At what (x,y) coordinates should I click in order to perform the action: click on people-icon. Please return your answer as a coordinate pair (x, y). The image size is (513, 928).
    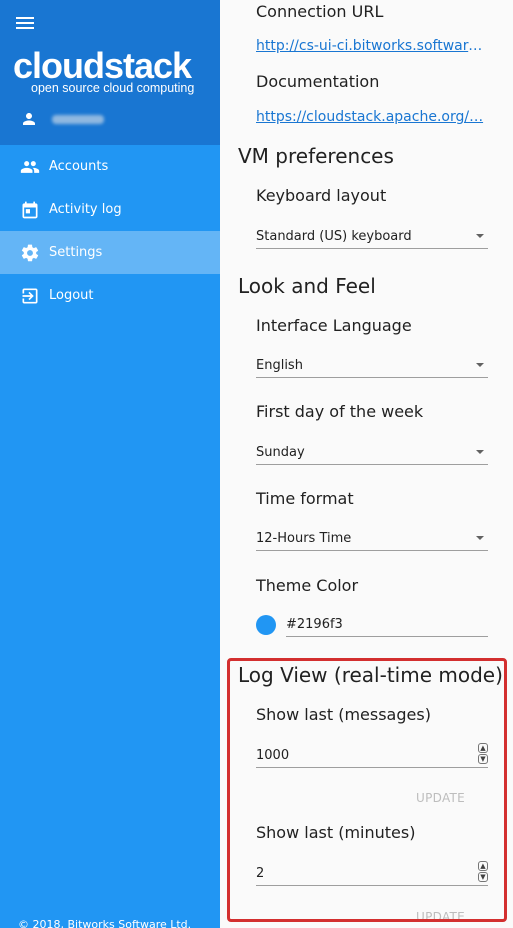
    Looking at the image, I should click on (30, 167).